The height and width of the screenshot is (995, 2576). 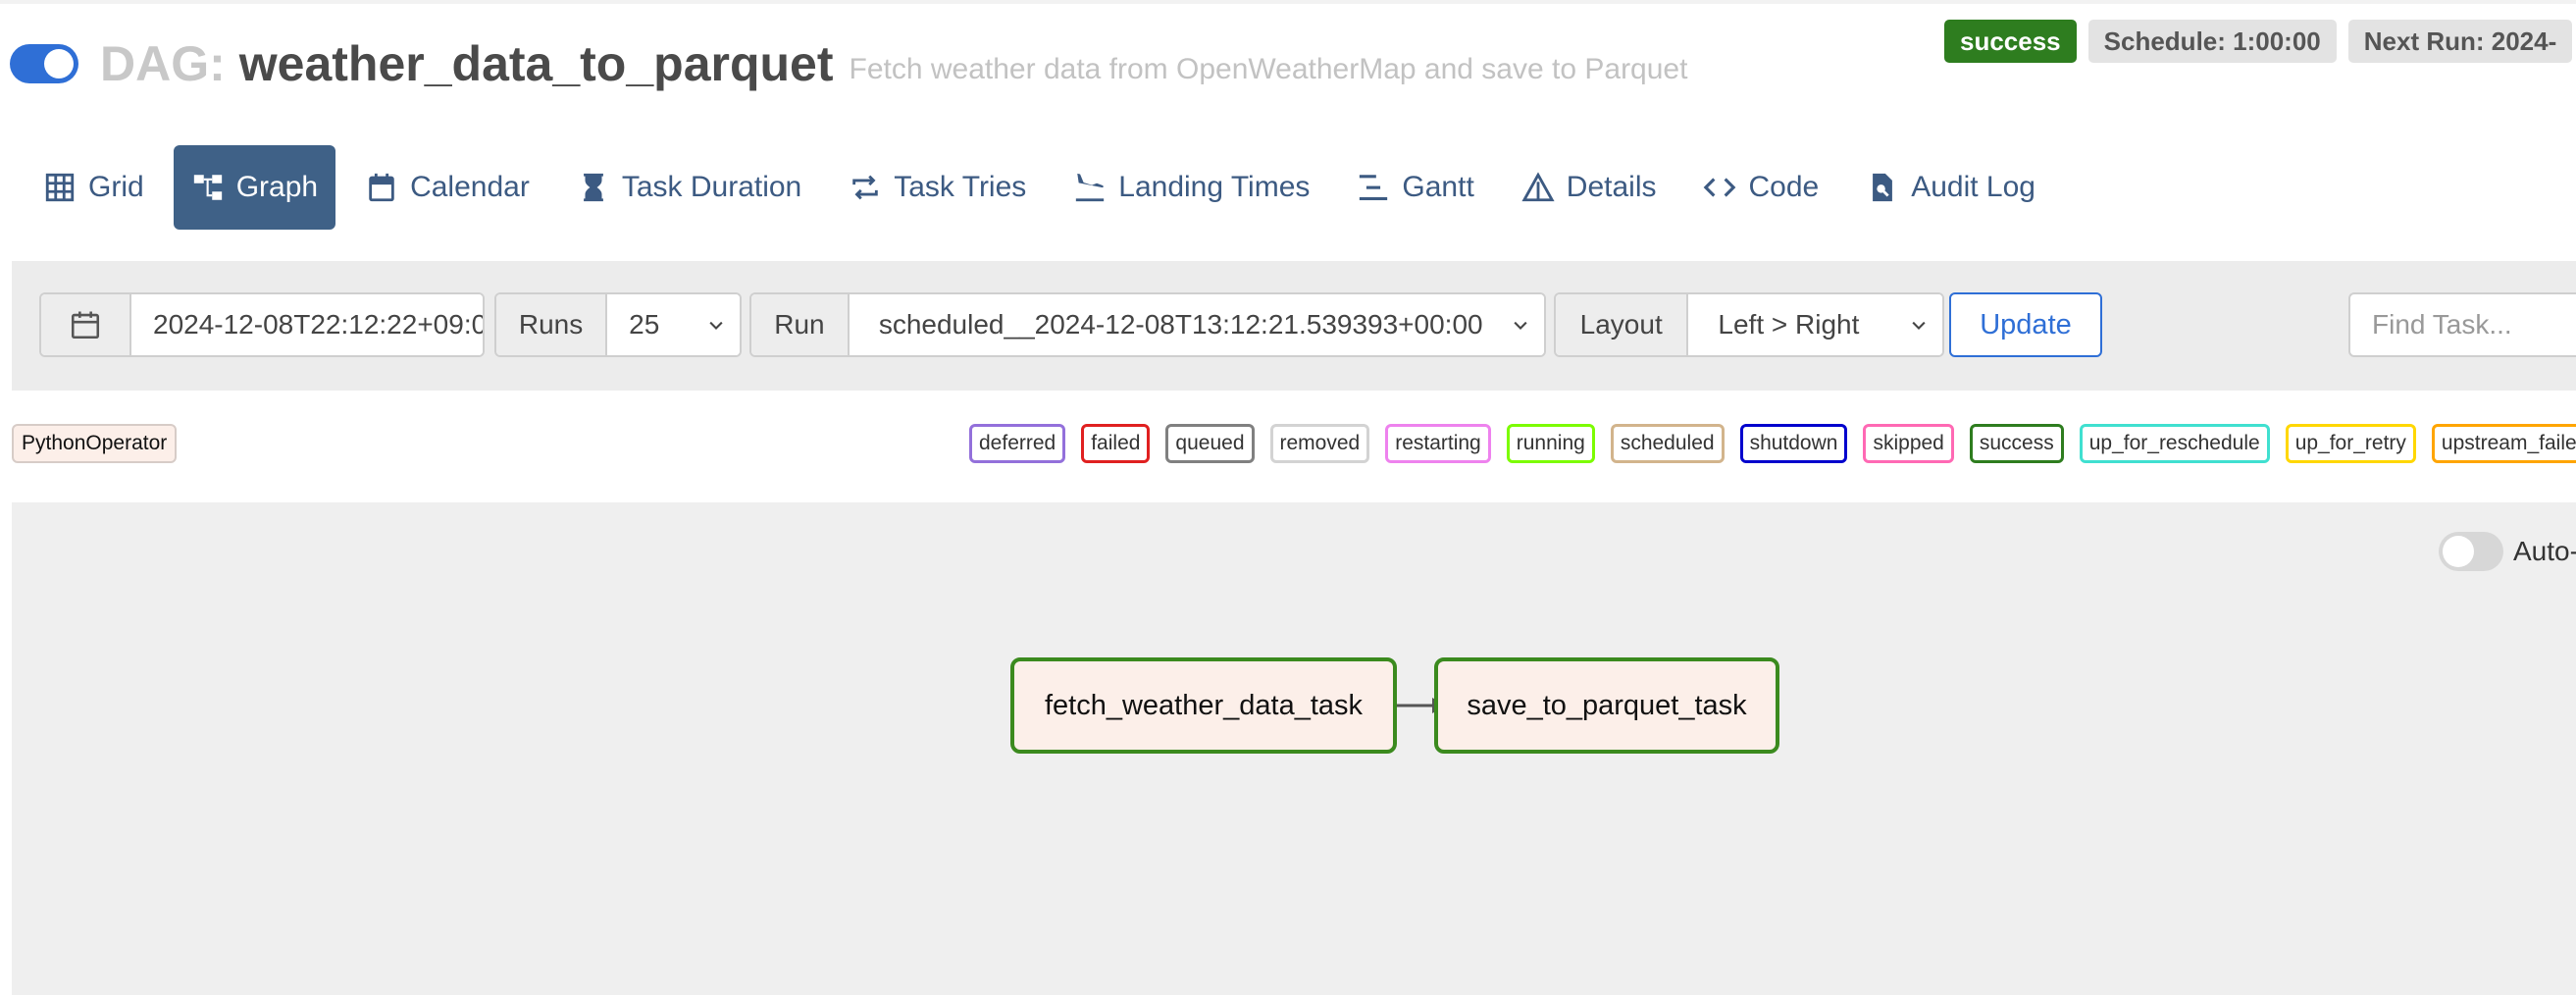 What do you see at coordinates (1538, 187) in the screenshot?
I see `warning-triangle-icon` at bounding box center [1538, 187].